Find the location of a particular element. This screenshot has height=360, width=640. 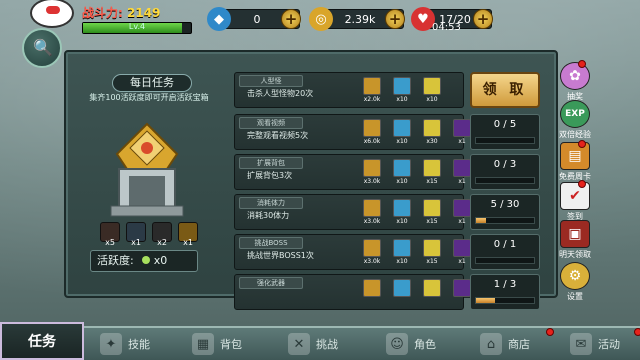

task-row: 人型怪击杀人型怪物20次 x2.0k x10 x10 is located at coordinates (349, 90).